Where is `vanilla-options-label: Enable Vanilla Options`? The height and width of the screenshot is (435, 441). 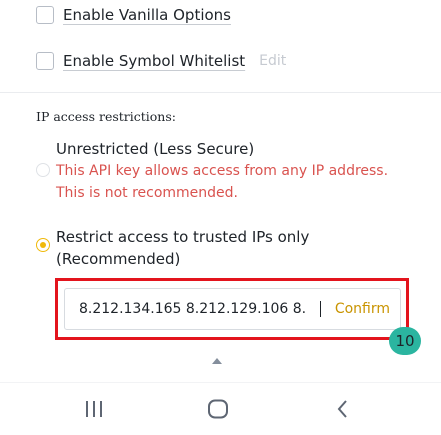 vanilla-options-label: Enable Vanilla Options is located at coordinates (147, 15).